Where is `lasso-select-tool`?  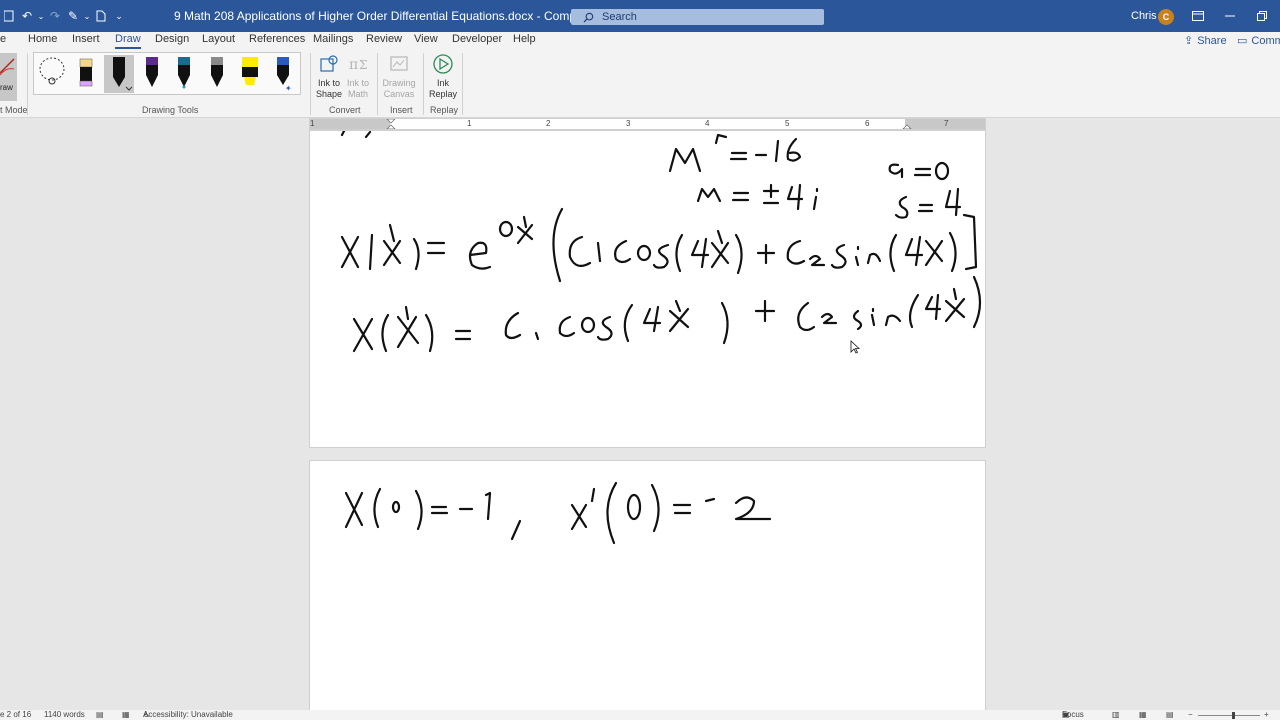
lasso-select-tool is located at coordinates (51, 74).